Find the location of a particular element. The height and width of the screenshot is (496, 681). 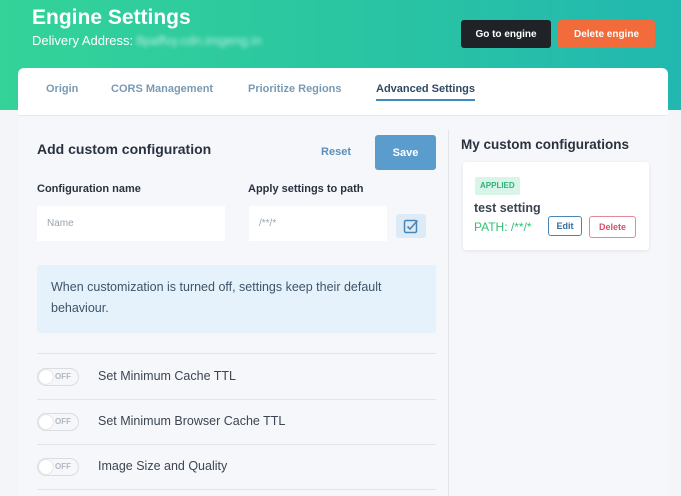

toggle-min-cache-ttl: OFF is located at coordinates (58, 377).